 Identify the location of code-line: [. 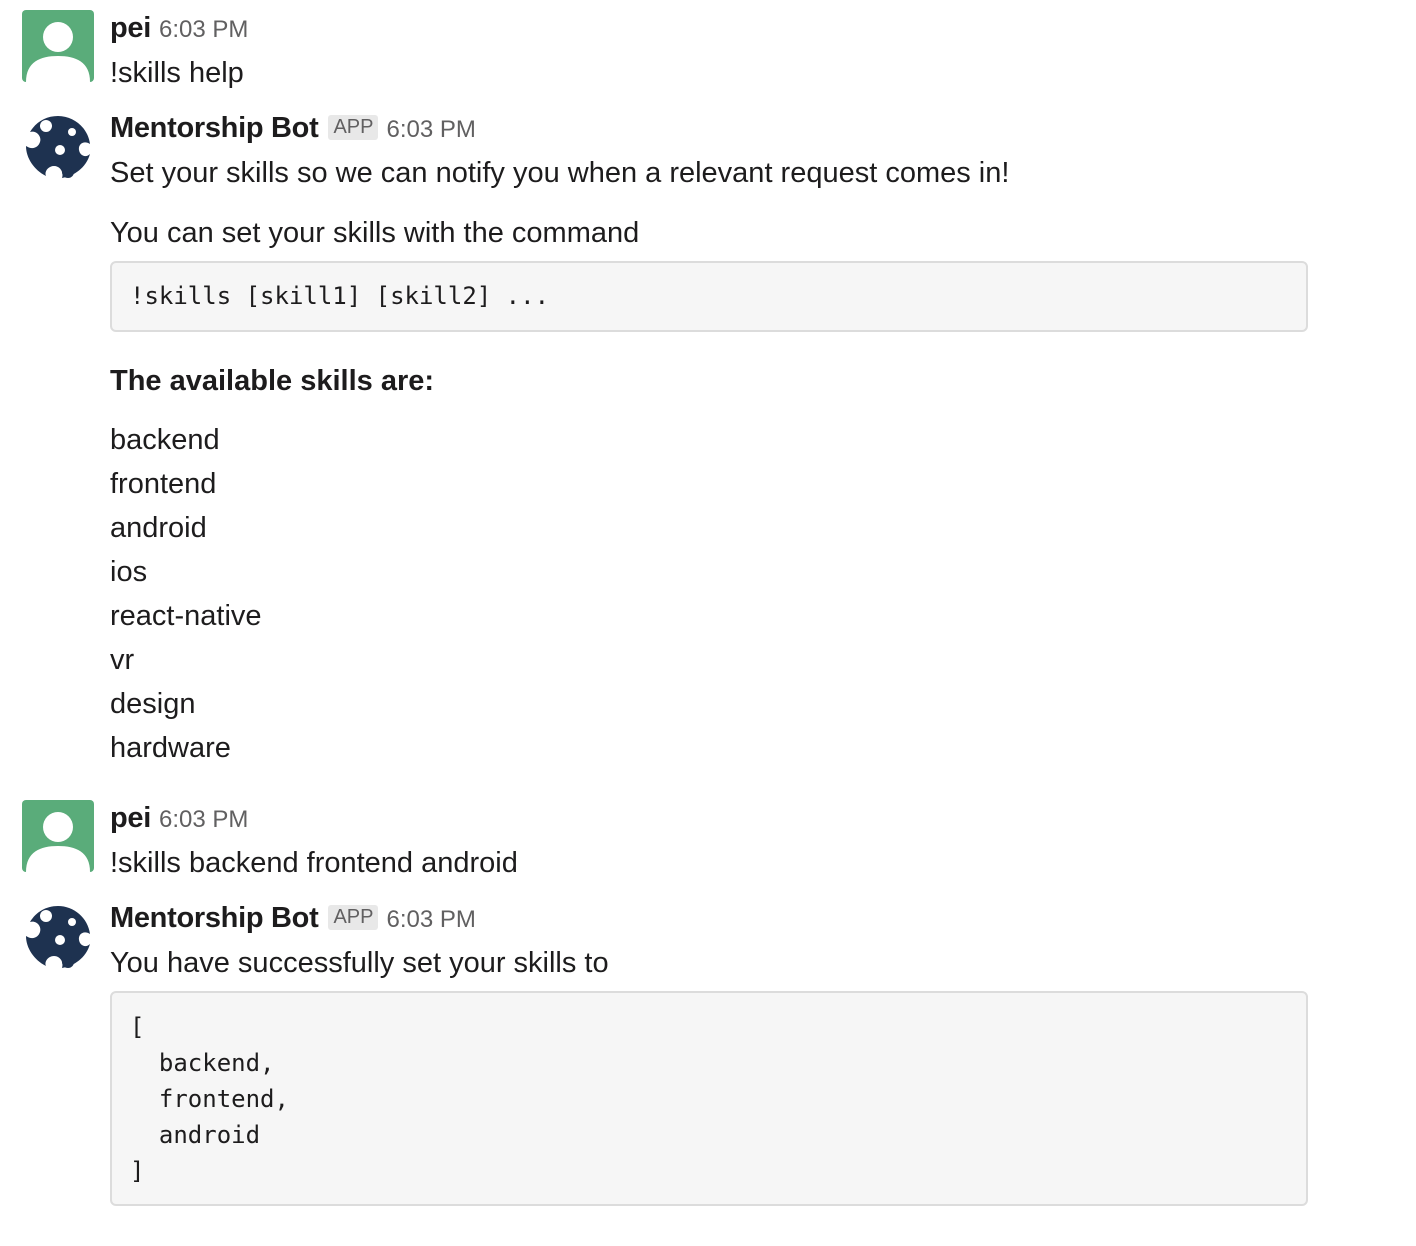
(137, 1027).